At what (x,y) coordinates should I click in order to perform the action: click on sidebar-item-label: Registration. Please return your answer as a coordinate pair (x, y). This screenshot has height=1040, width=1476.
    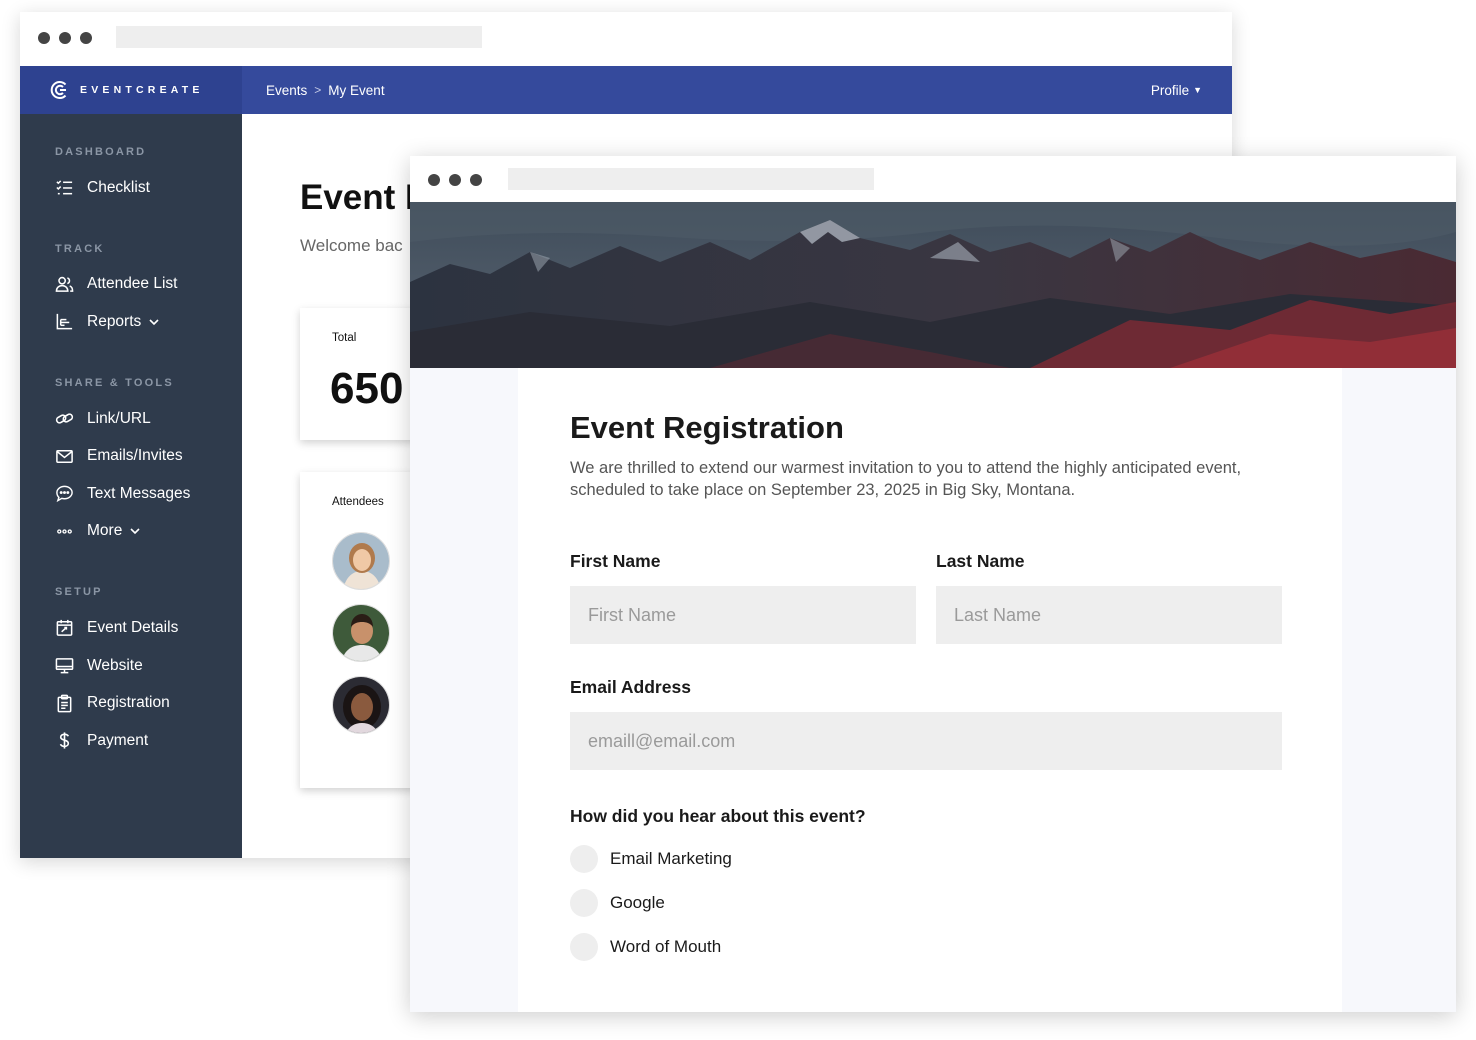
    Looking at the image, I should click on (128, 703).